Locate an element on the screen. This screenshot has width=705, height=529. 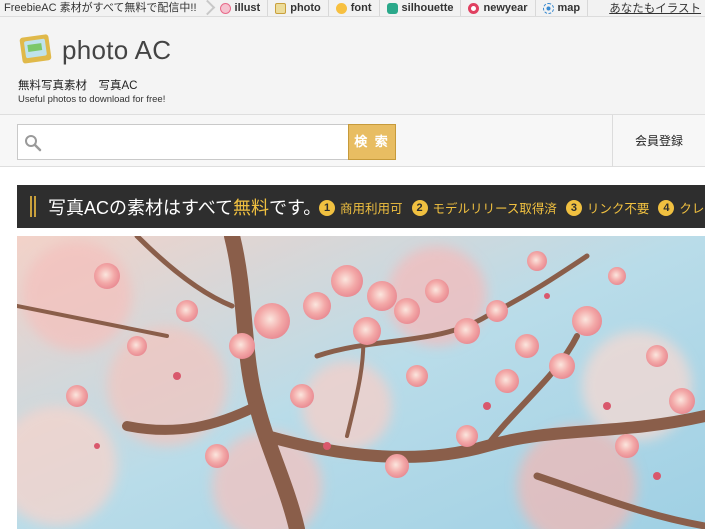
nav-item-label: font is located at coordinates (361, 8).